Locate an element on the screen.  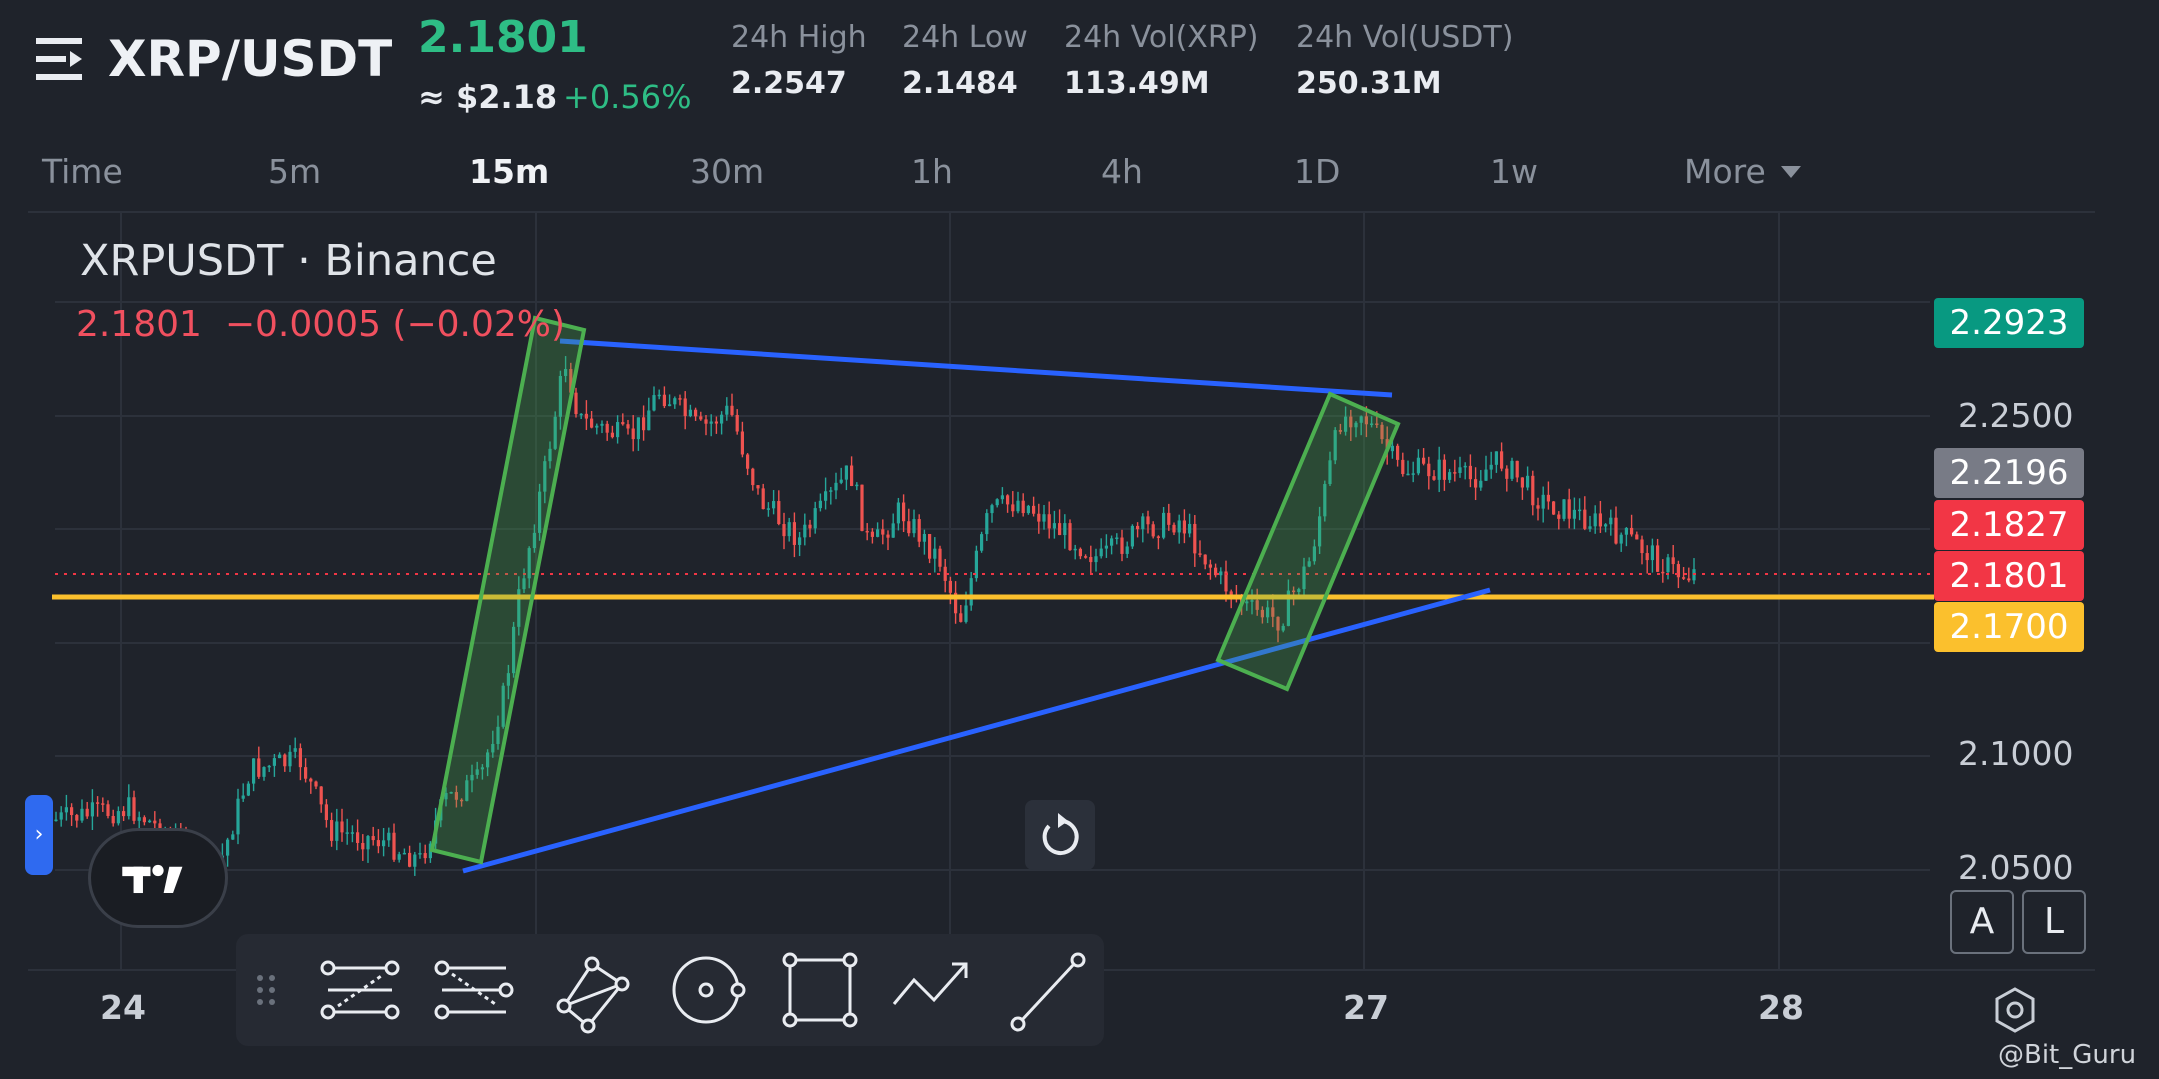
rectangle-tool-icon is located at coordinates (820, 990).